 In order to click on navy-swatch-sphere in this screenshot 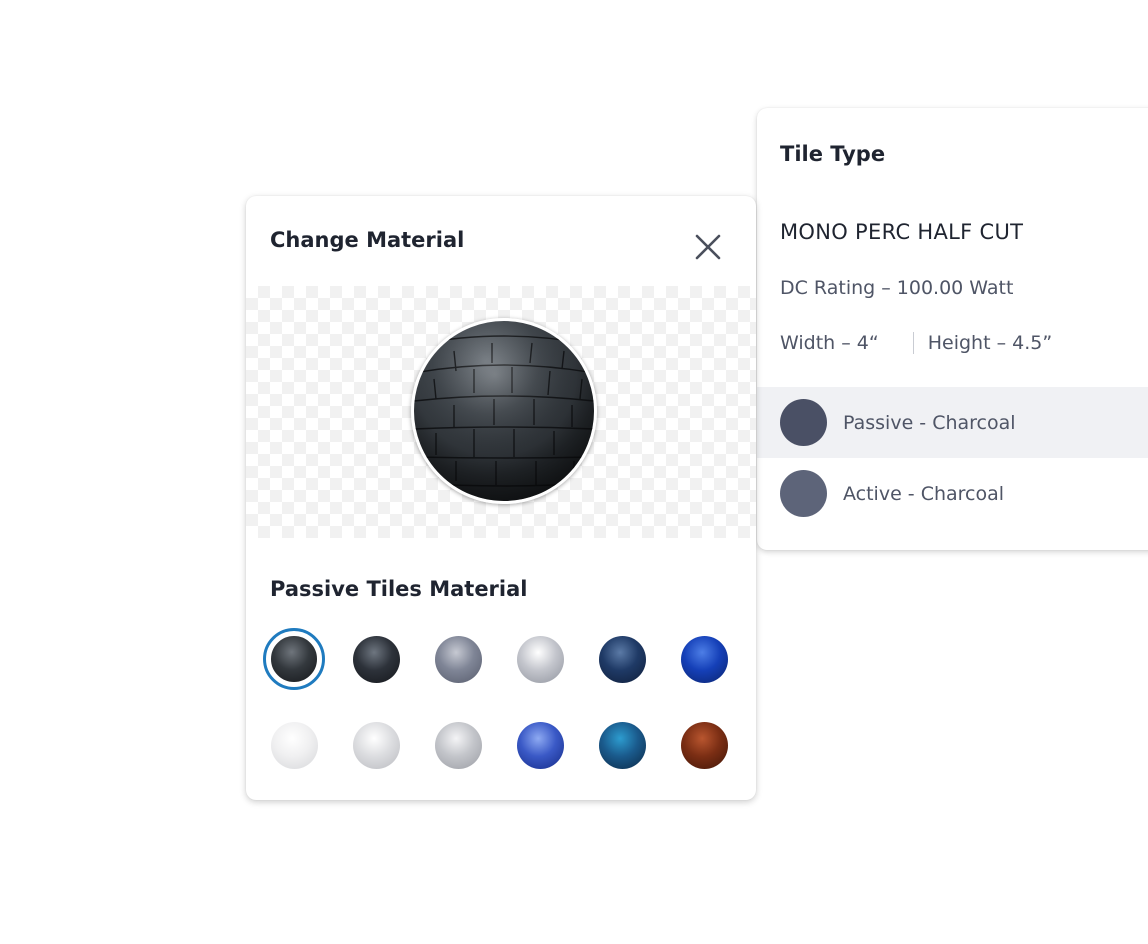, I will do `click(622, 659)`.